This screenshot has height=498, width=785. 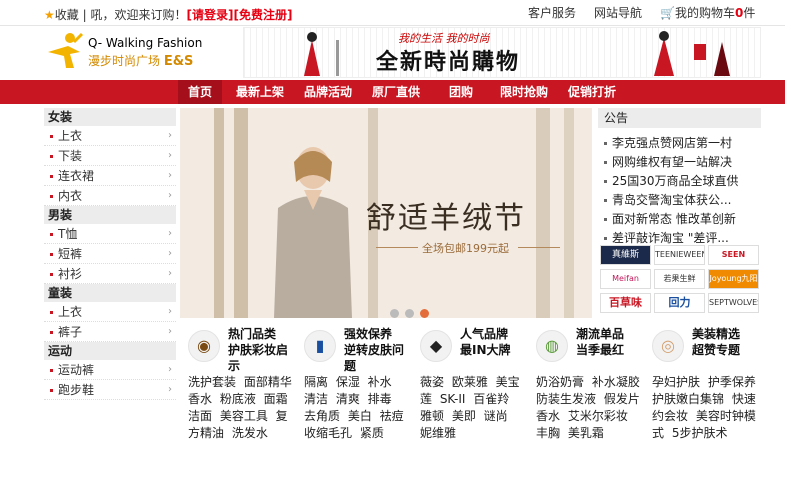 I want to click on register-link: [免费注册], so click(x=262, y=15).